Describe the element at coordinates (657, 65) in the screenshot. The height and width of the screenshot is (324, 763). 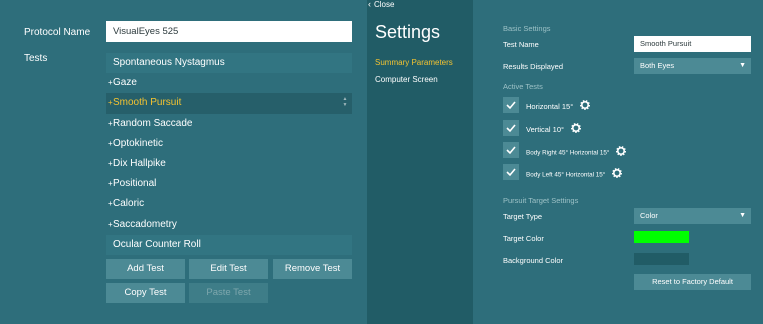
I see `results-displayed-value: Both Eyes` at that location.